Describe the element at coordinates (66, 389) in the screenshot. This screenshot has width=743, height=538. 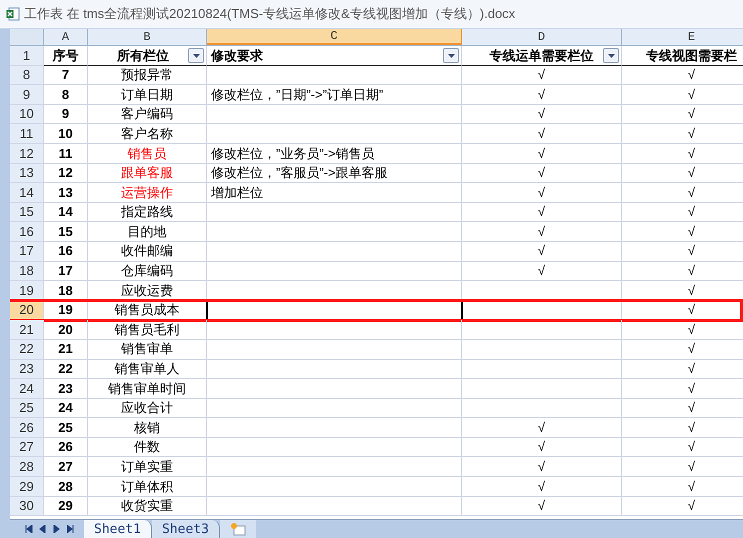
I see `table-cell: 23` at that location.